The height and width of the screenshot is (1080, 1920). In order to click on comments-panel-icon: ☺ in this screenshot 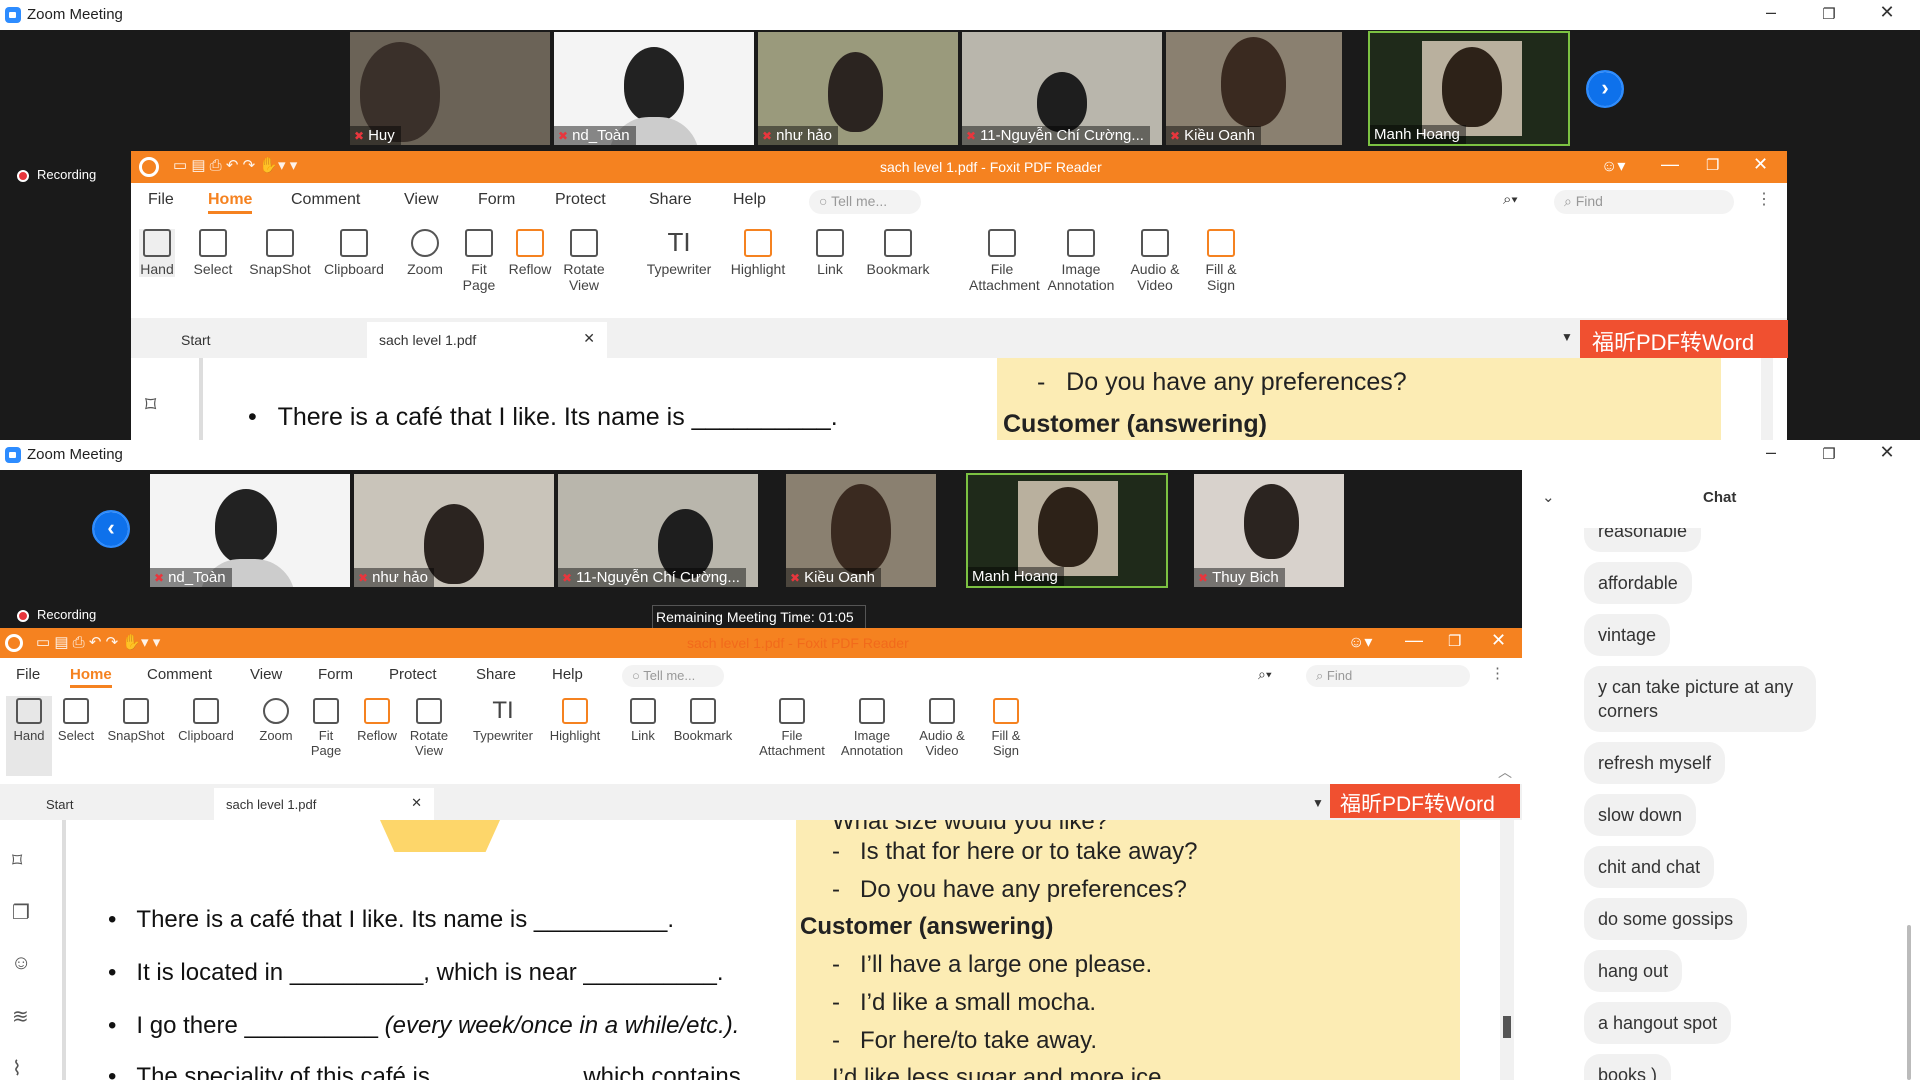, I will do `click(21, 963)`.